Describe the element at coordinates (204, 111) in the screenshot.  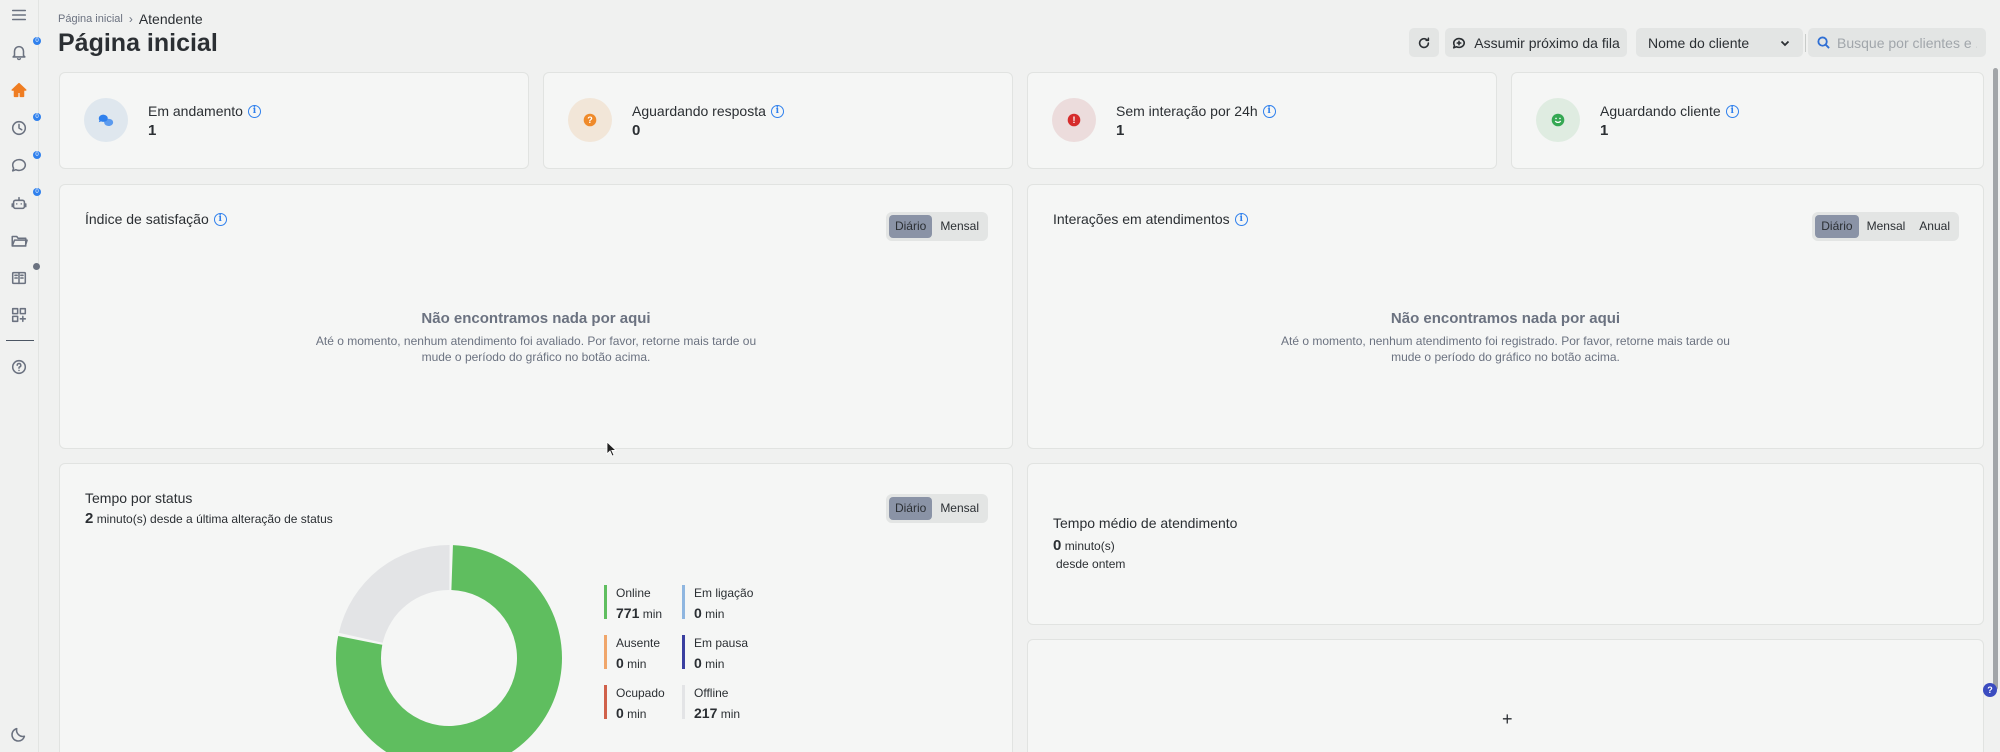
I see `stat-label: Em andamento i` at that location.